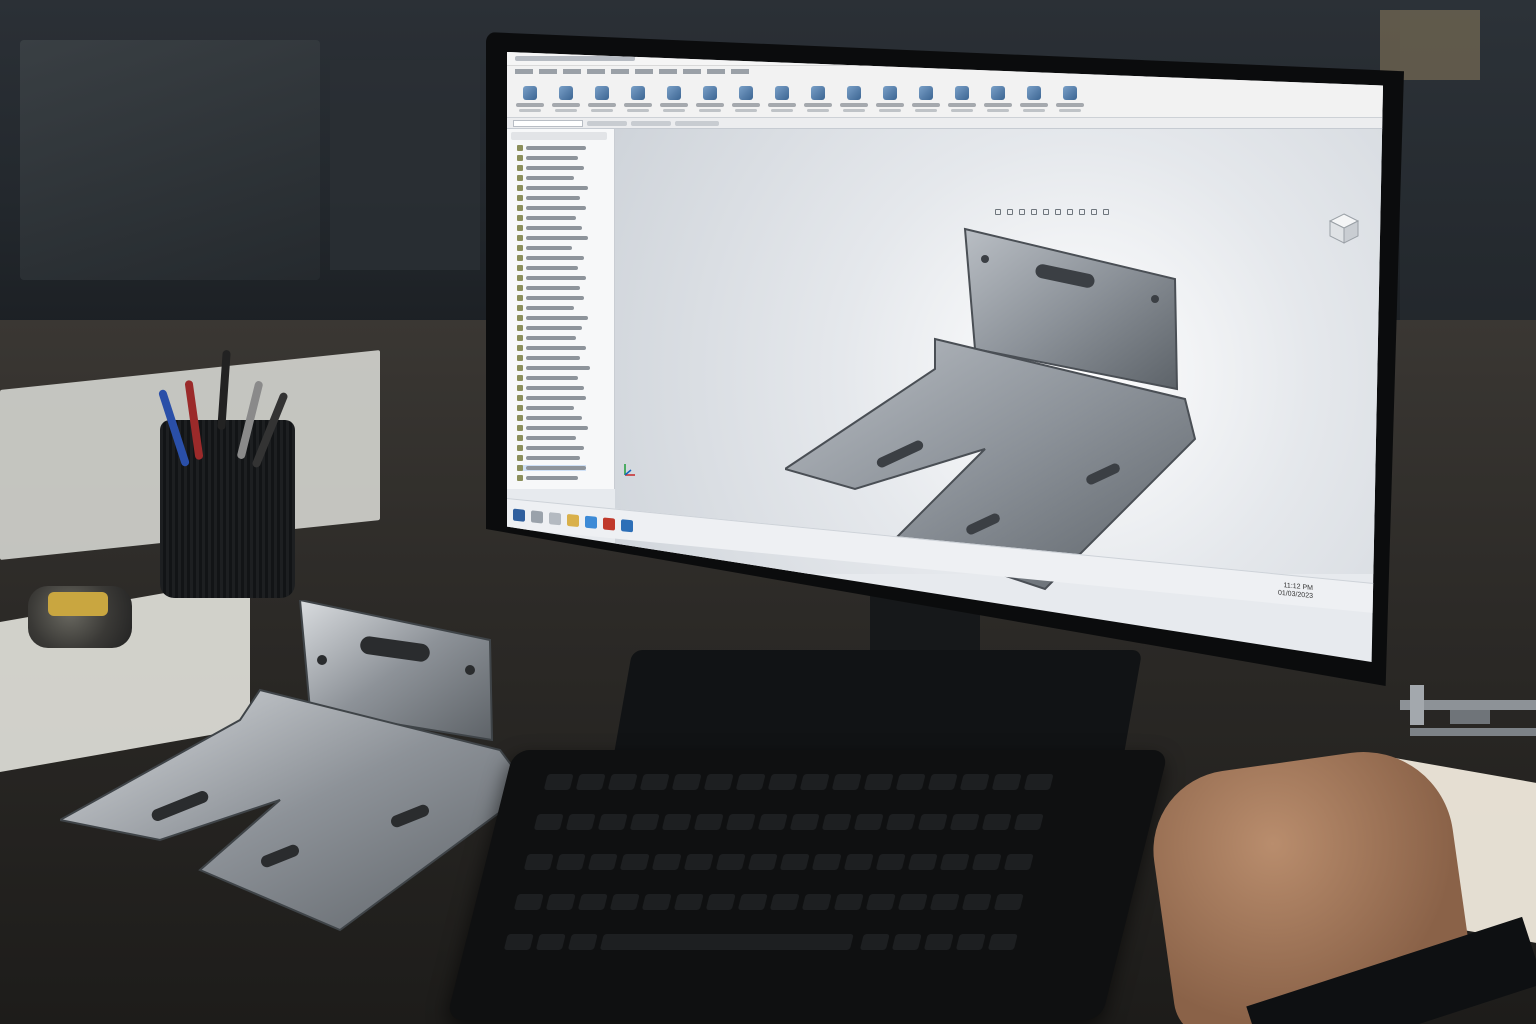 Image resolution: width=1536 pixels, height=1024 pixels. Describe the element at coordinates (548, 123) in the screenshot. I see `tab-active` at that location.